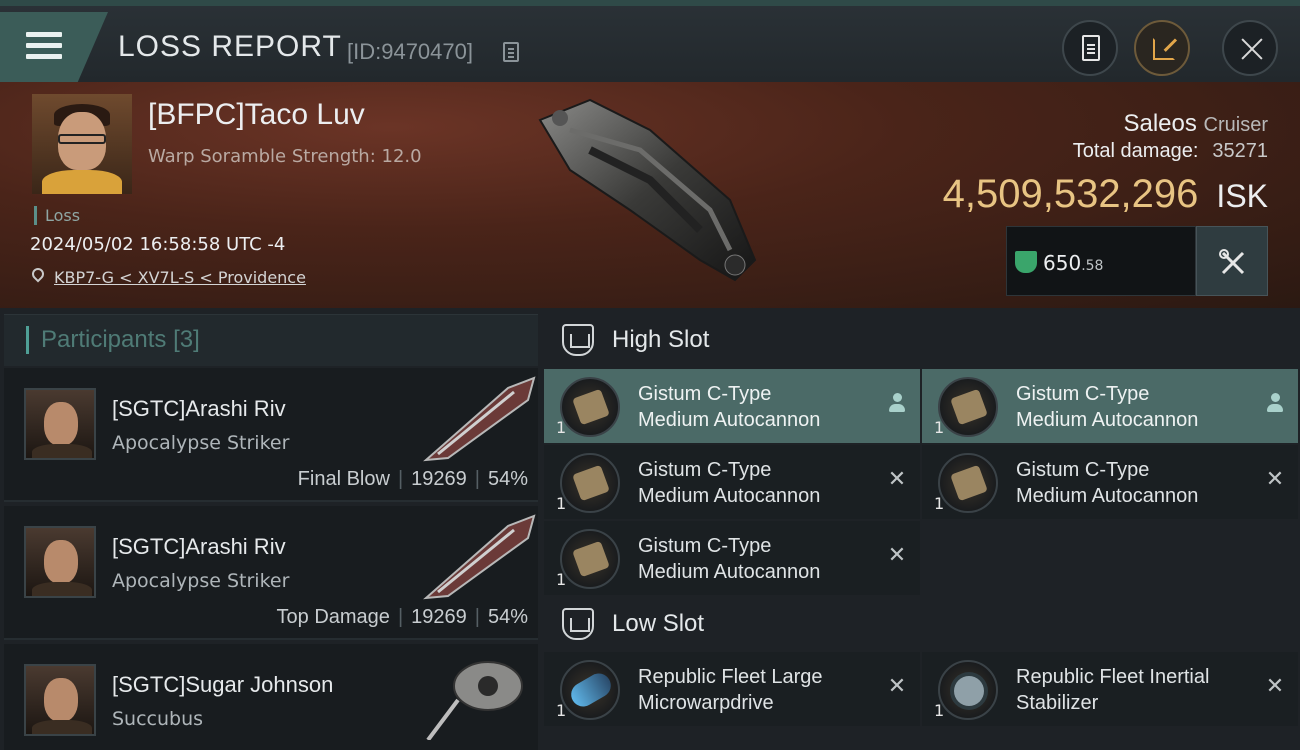 The width and height of the screenshot is (1300, 750). Describe the element at coordinates (1113, 690) in the screenshot. I see `module-name: Republic Fleet Inertial Stabilizer` at that location.